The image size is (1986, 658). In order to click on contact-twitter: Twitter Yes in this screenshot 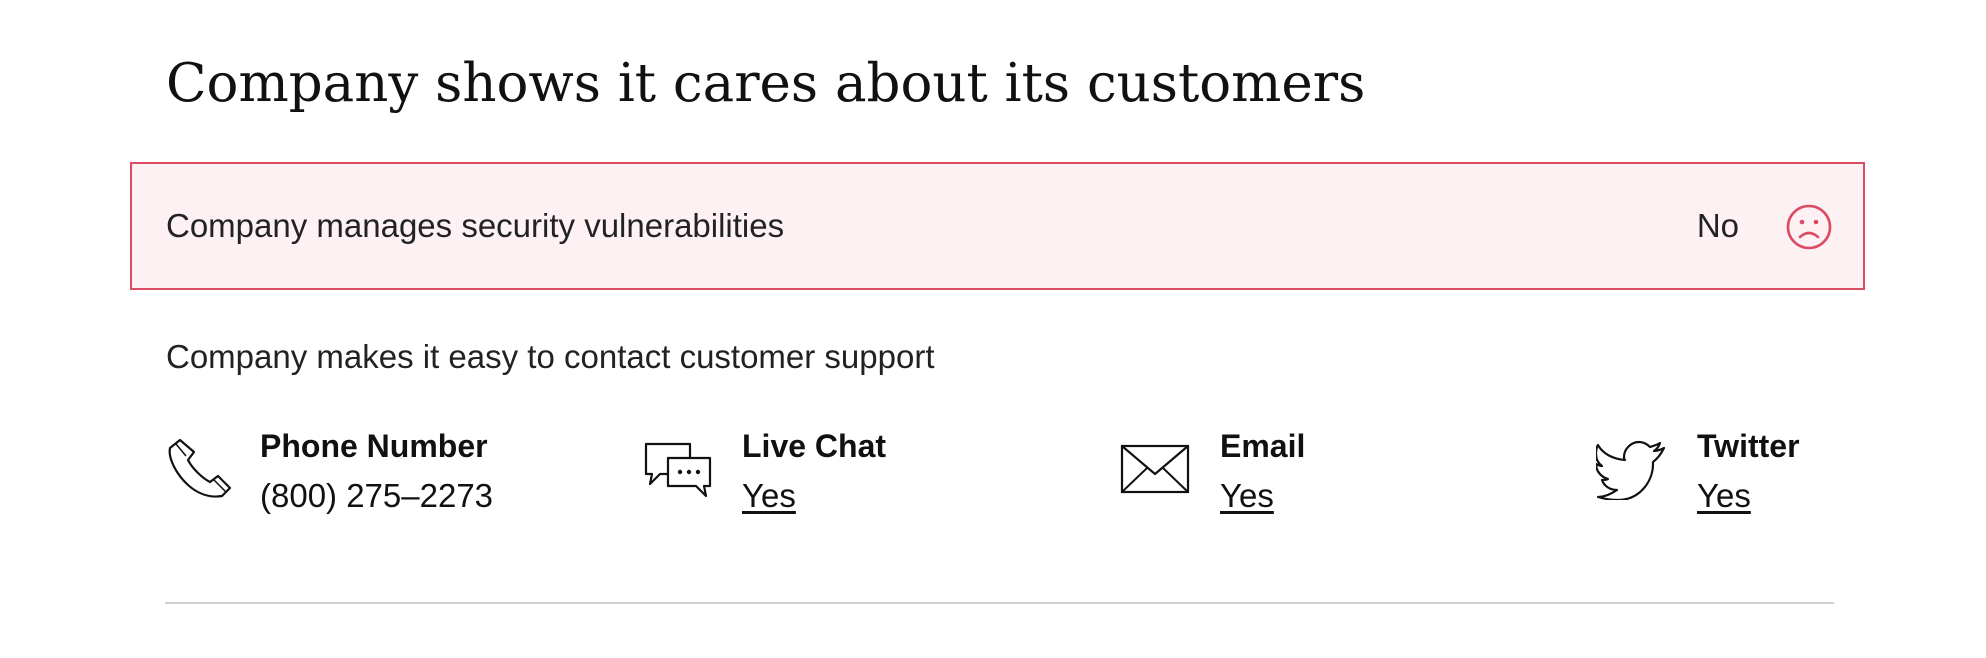, I will do `click(1746, 472)`.